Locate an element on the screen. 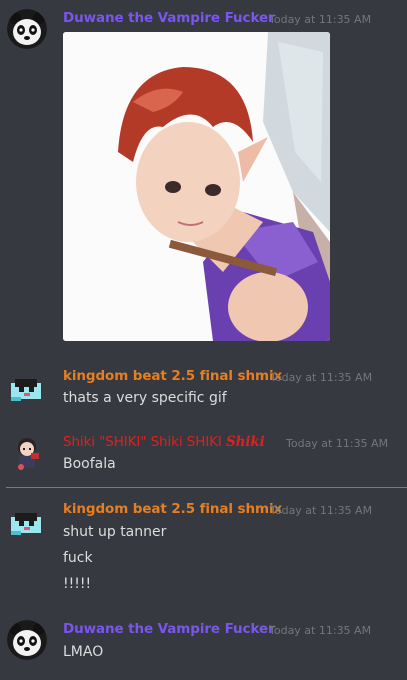  username: Shiki "SHIKI" Shiki SHIKI Shiki is located at coordinates (164, 442).